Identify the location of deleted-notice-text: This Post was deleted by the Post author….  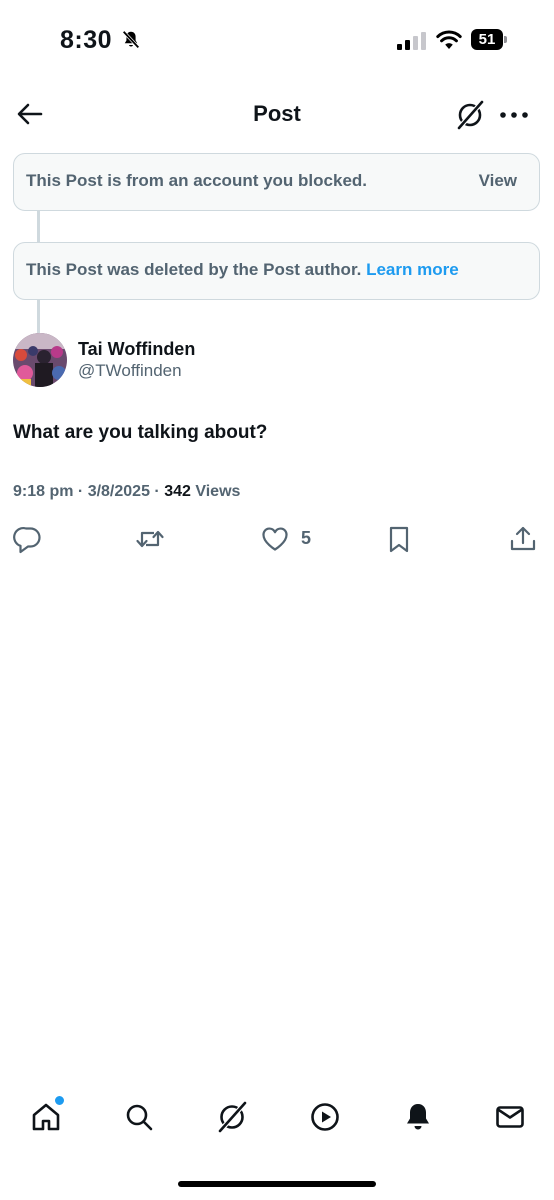
(242, 270).